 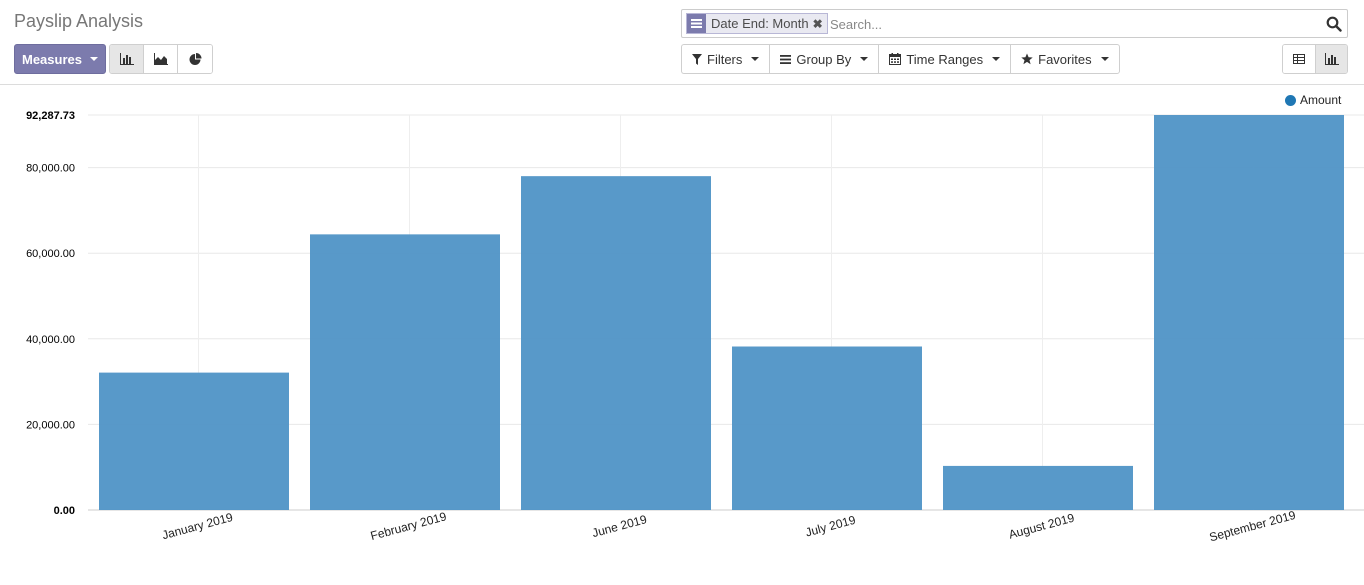 I want to click on search-icon, so click(x=1334, y=24).